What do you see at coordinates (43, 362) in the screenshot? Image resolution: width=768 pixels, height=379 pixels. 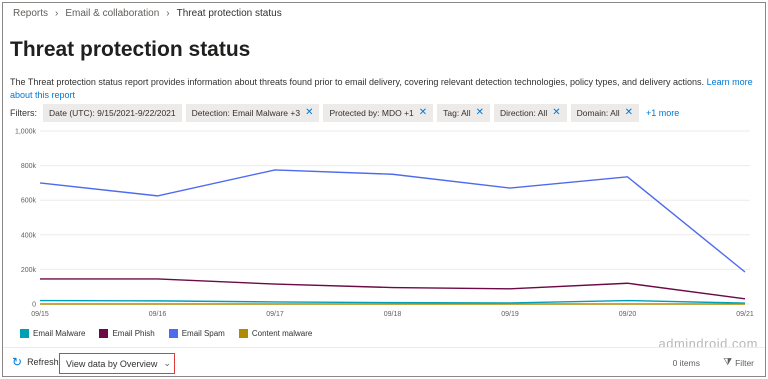 I see `refresh-label: Refresh` at bounding box center [43, 362].